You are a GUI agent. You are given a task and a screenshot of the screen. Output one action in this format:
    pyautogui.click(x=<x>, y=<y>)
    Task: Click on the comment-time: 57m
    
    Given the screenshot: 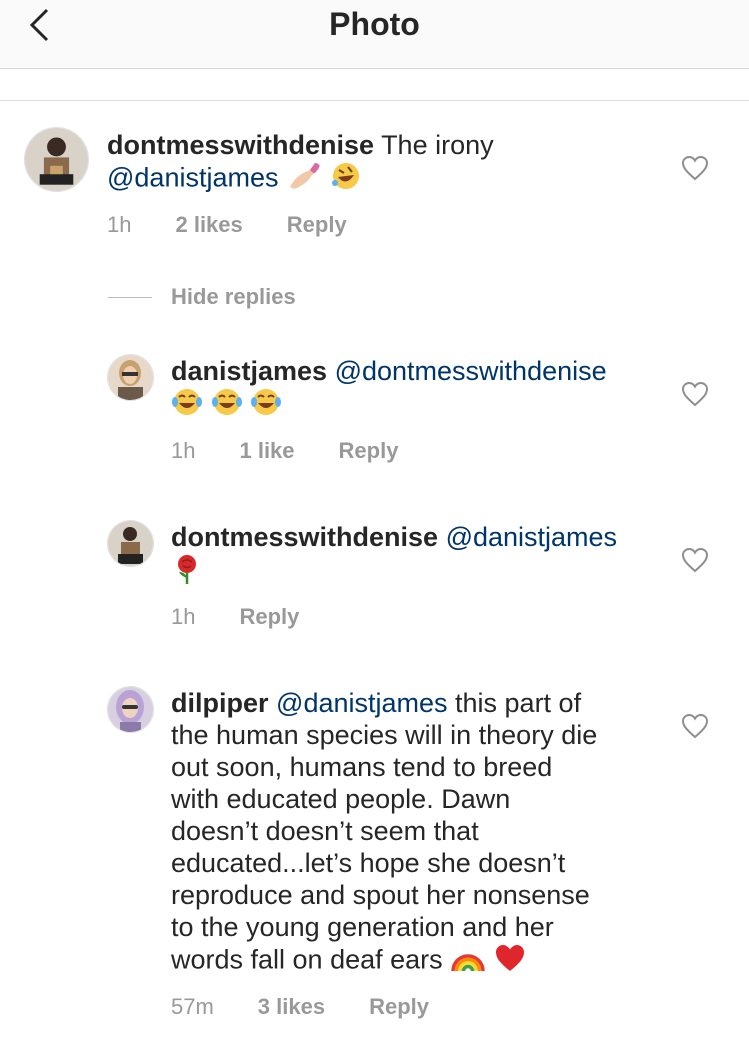 What is the action you would take?
    pyautogui.click(x=192, y=1006)
    